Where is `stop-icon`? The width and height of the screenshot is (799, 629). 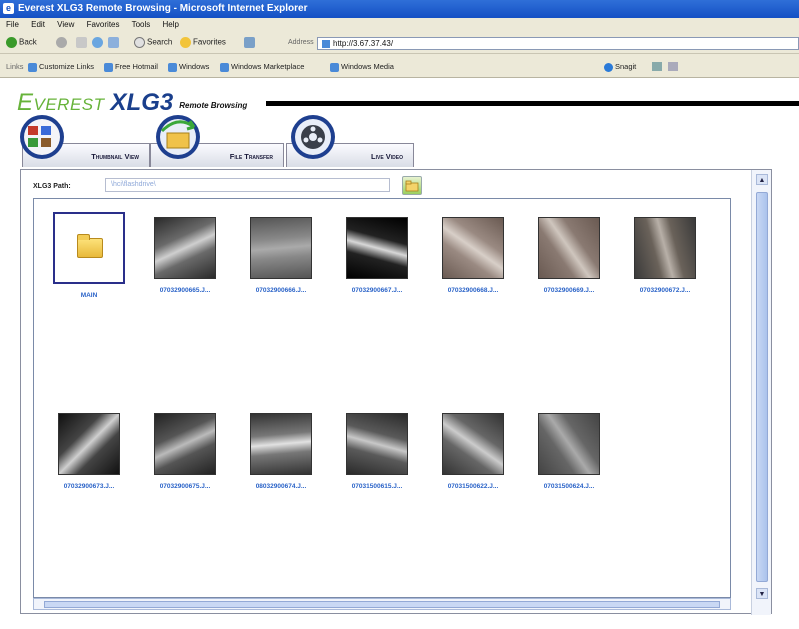
stop-icon is located at coordinates (81, 42).